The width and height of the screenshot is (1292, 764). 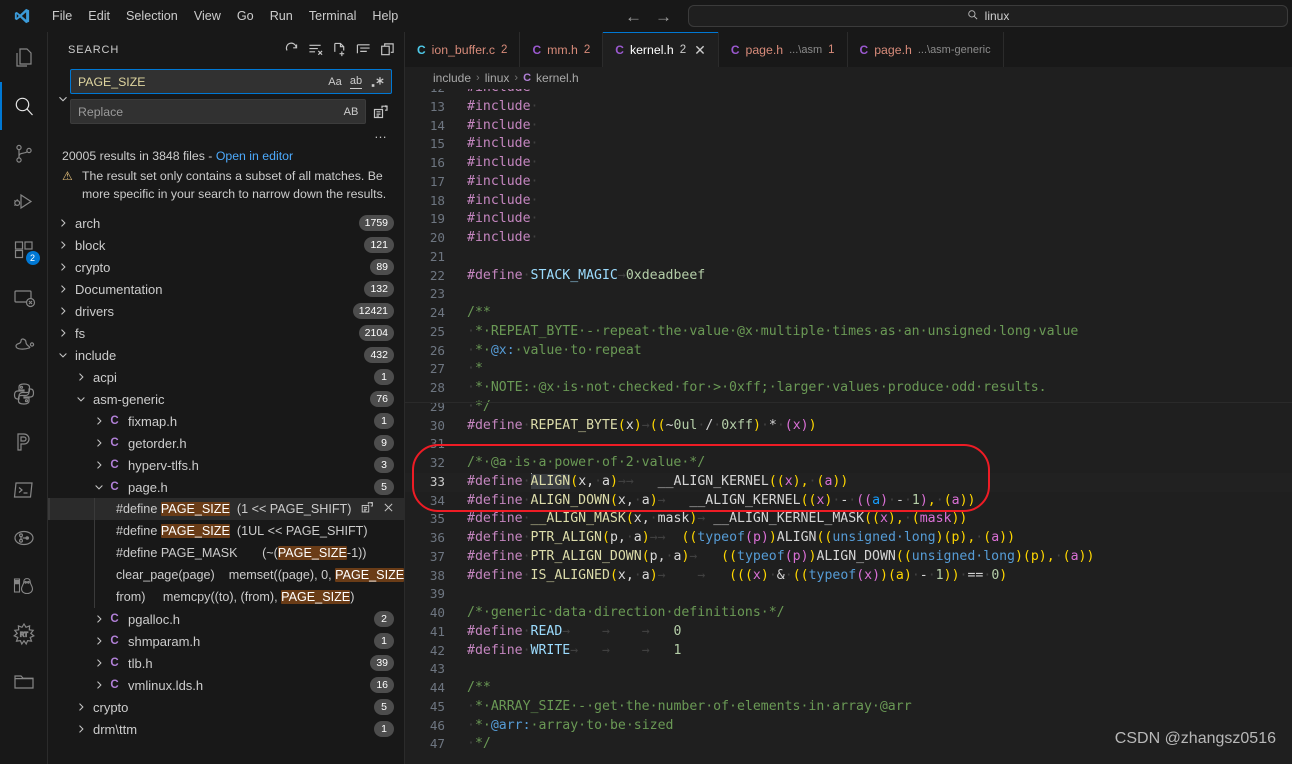 I want to click on code-line: 16 #include·, so click(x=848, y=163).